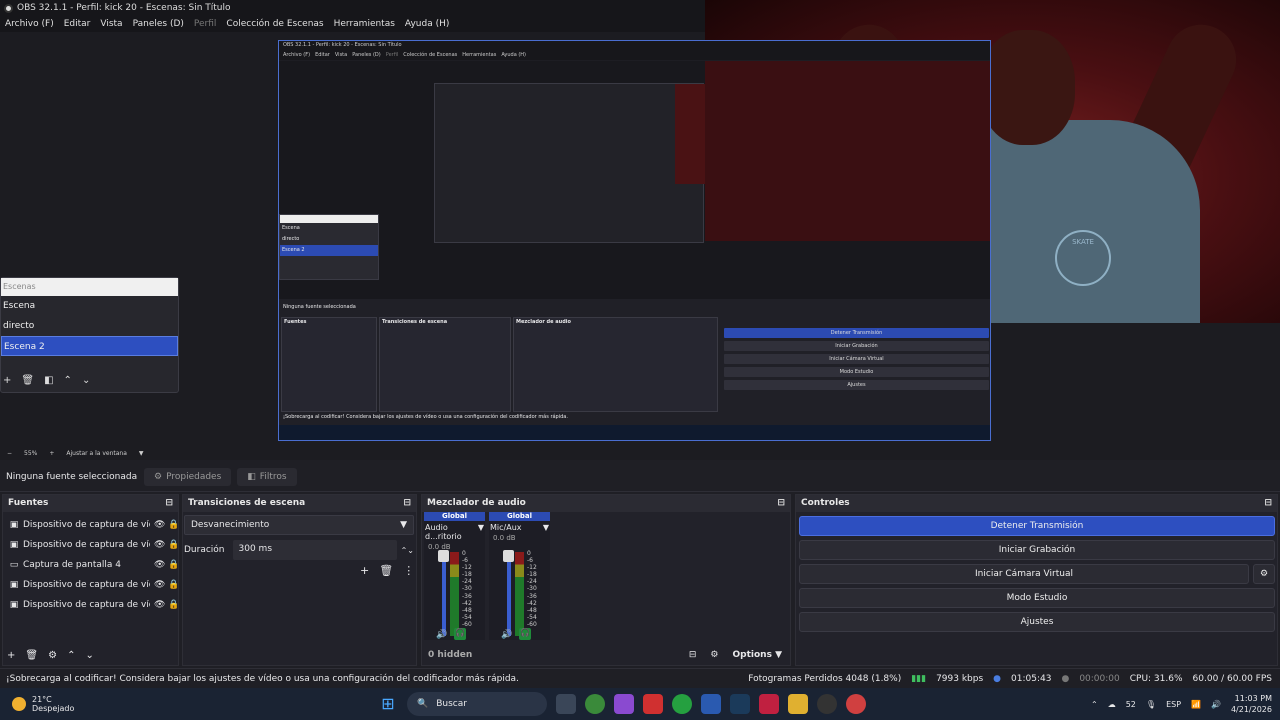 The image size is (1280, 720). I want to click on menu-vista: Vista, so click(111, 24).